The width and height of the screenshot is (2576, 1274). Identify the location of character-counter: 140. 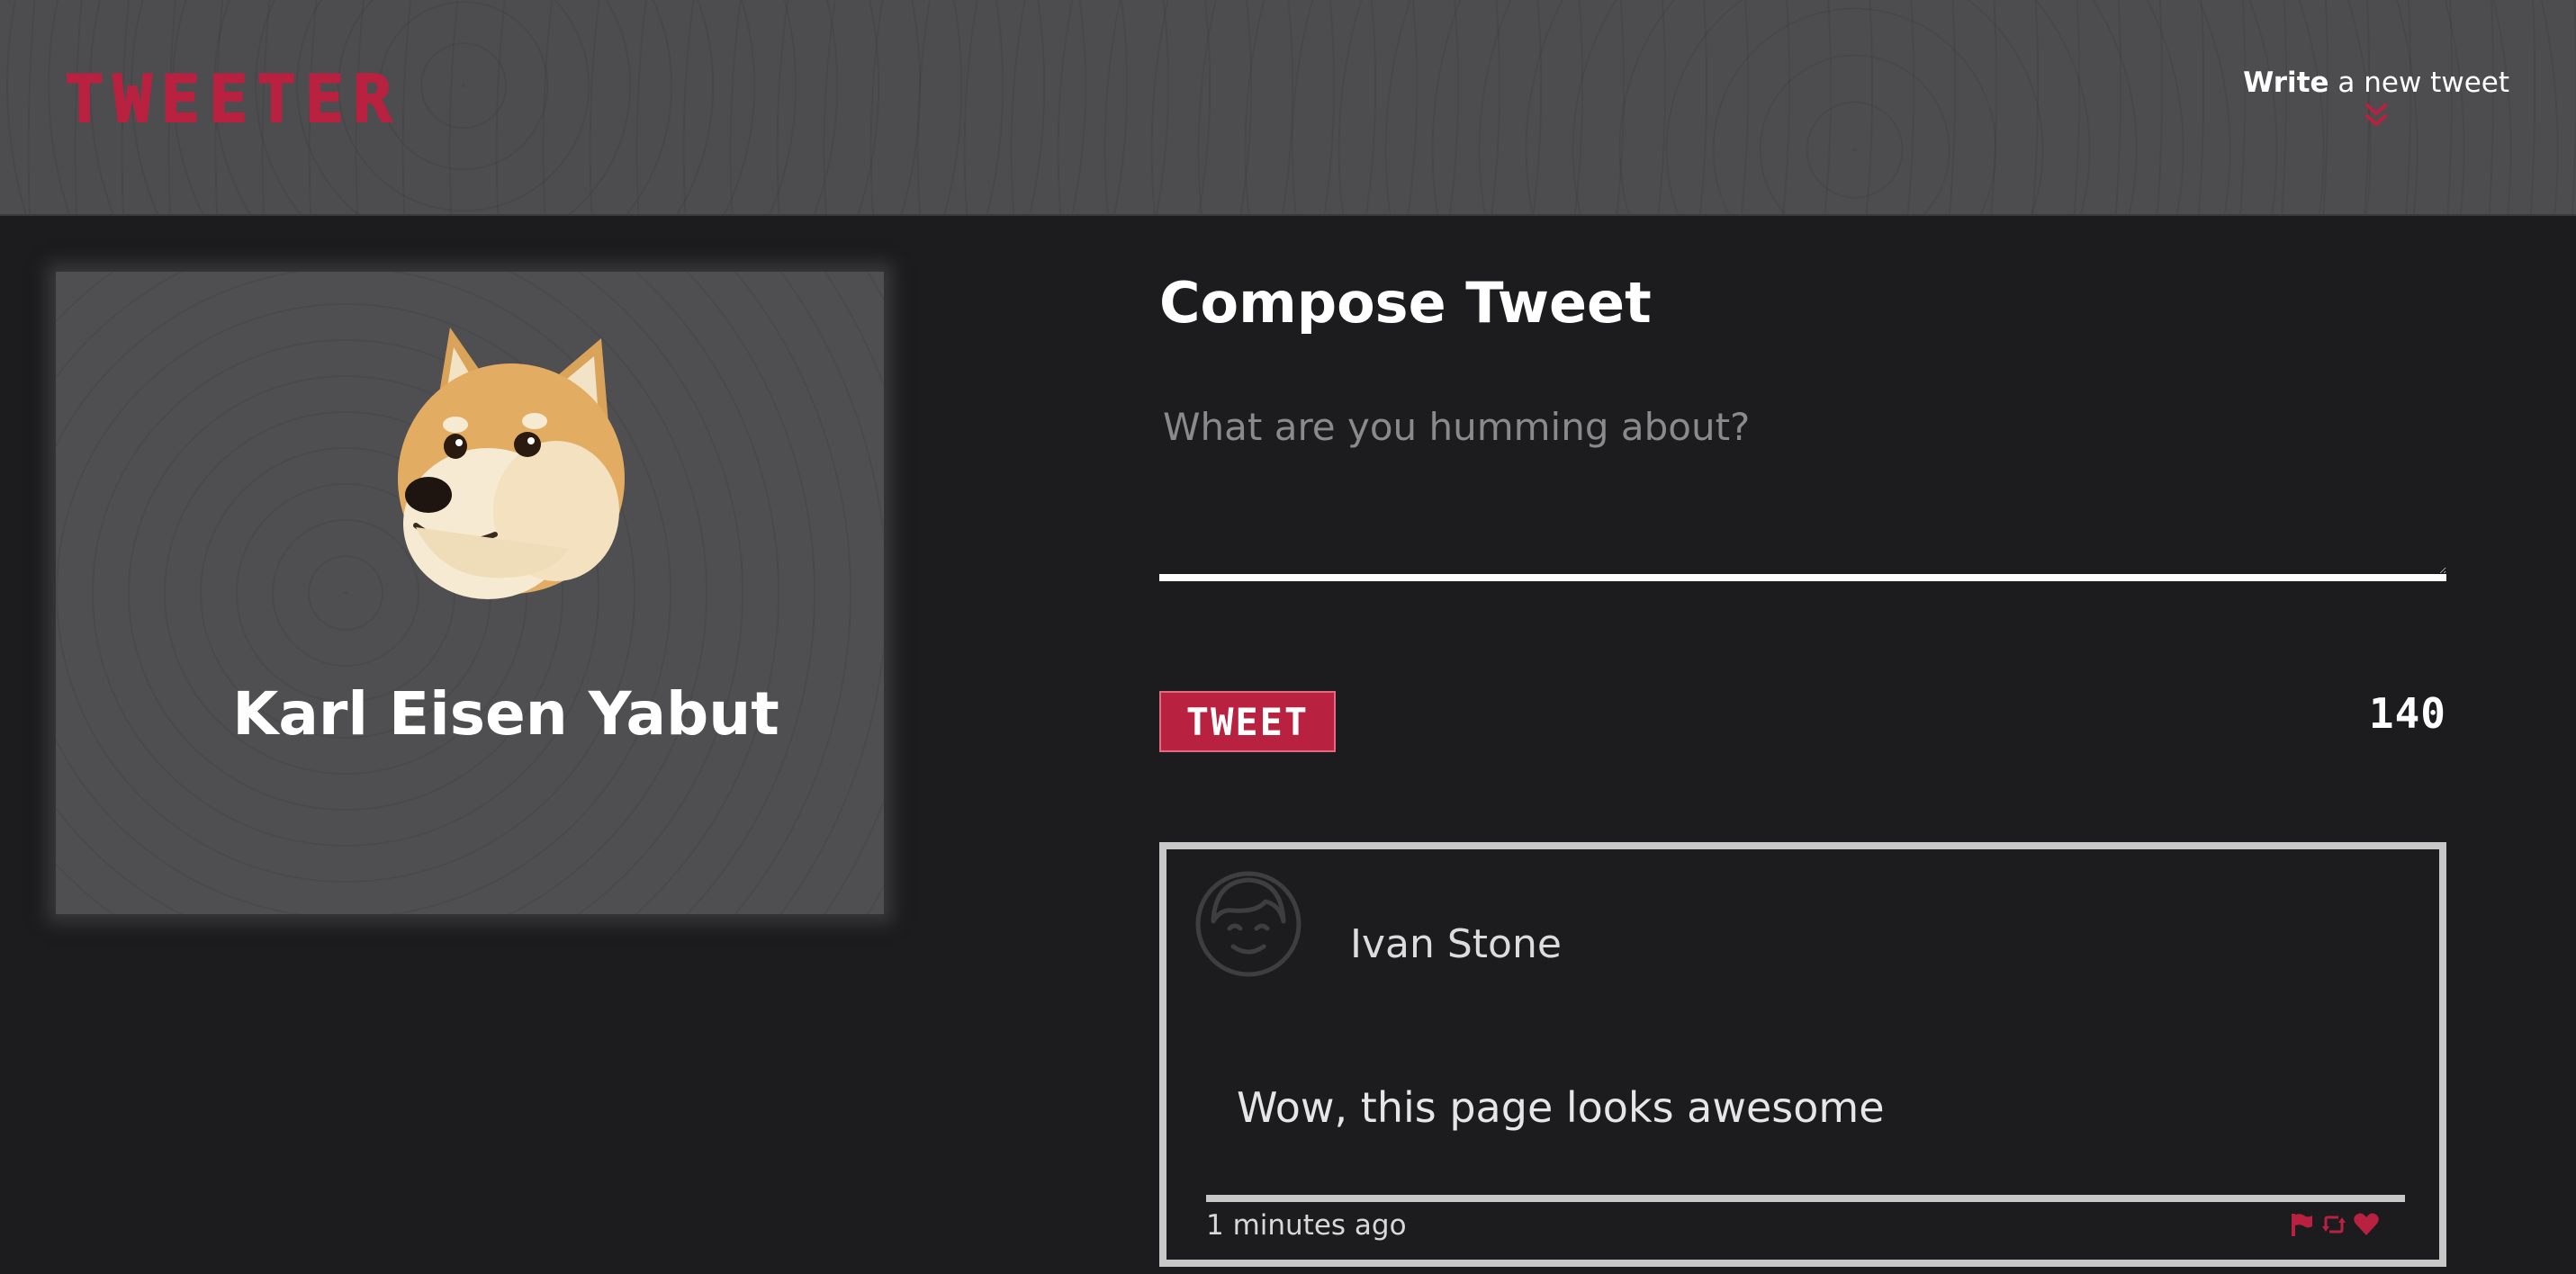
(2407, 713).